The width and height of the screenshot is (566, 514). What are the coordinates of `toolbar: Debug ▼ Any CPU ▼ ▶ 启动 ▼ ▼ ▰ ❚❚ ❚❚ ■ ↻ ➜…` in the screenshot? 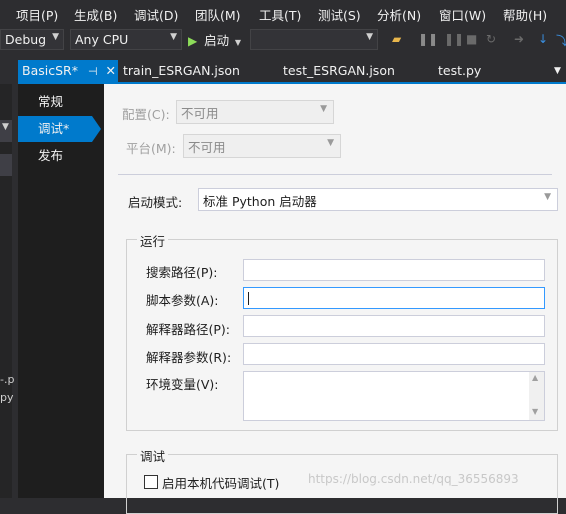 It's located at (283, 40).